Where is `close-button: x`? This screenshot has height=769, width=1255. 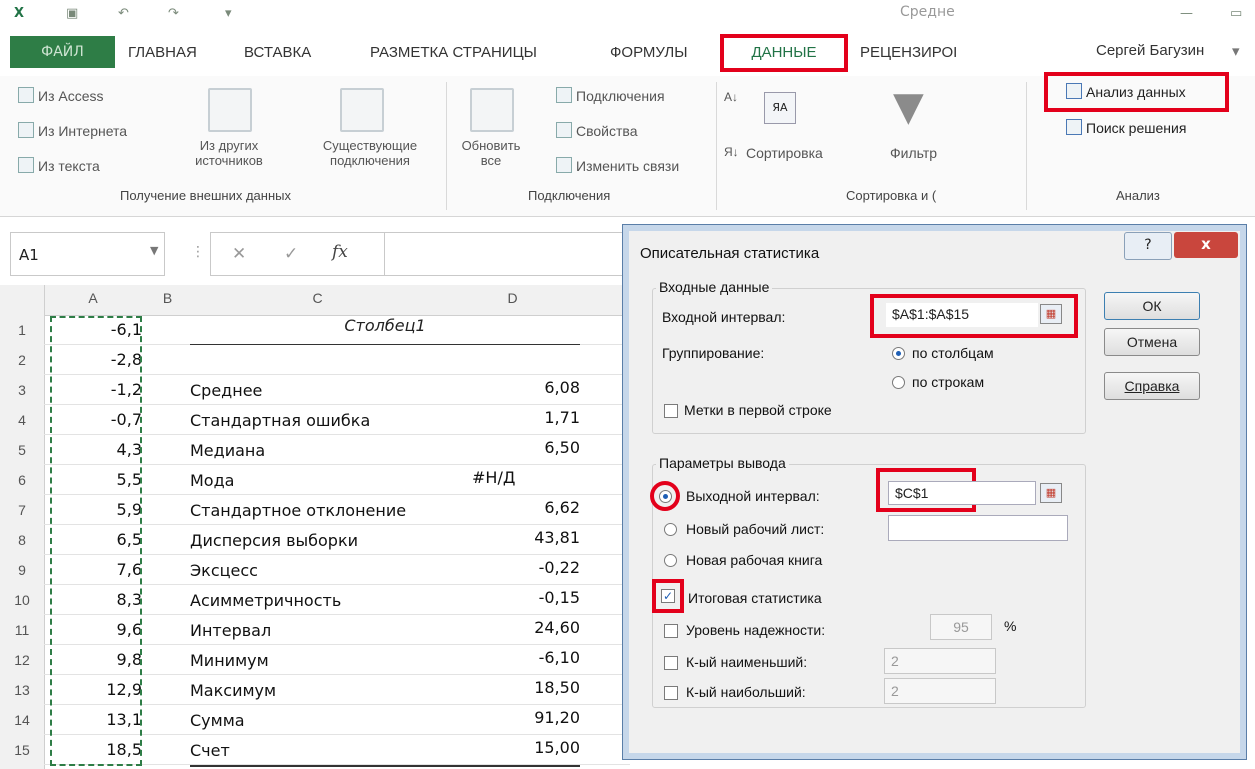
close-button: x is located at coordinates (1206, 245).